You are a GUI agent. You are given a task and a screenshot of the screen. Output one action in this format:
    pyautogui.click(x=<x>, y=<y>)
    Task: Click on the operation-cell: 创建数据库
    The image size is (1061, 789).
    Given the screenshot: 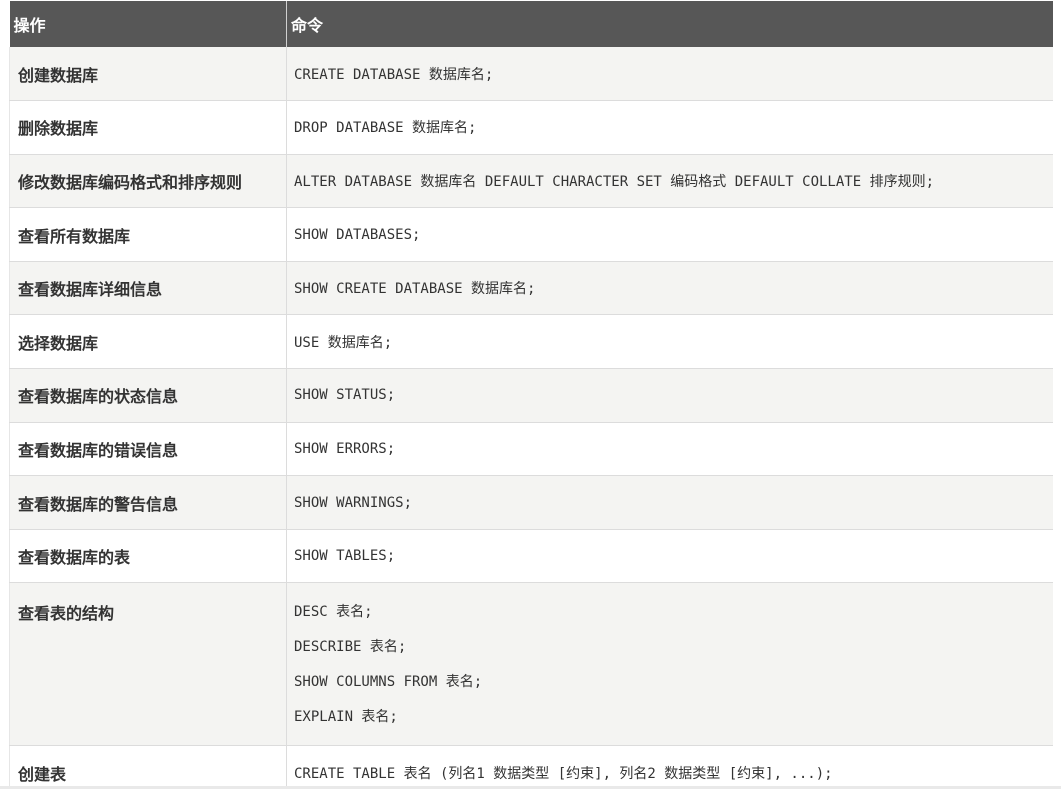 What is the action you would take?
    pyautogui.click(x=148, y=74)
    